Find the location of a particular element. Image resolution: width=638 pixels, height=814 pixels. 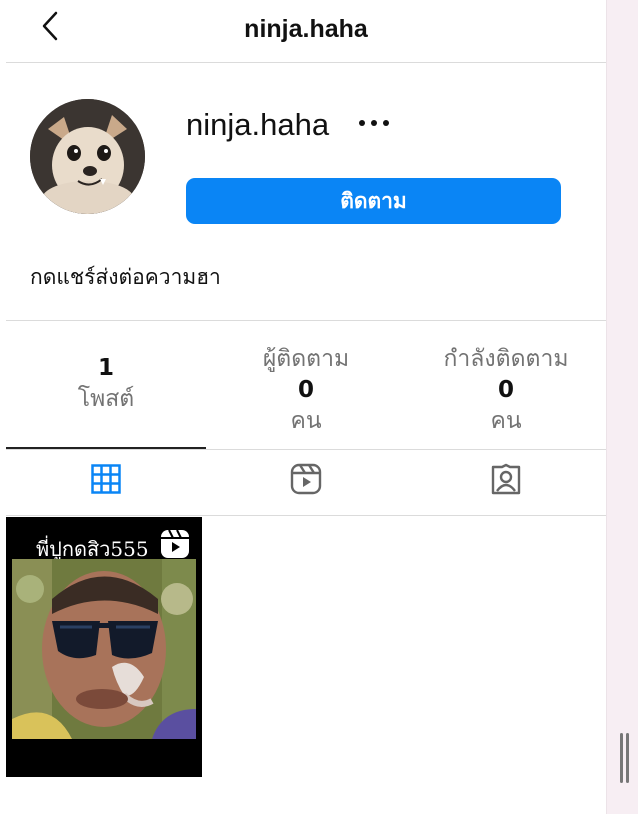

reels-icon is located at coordinates (306, 481).